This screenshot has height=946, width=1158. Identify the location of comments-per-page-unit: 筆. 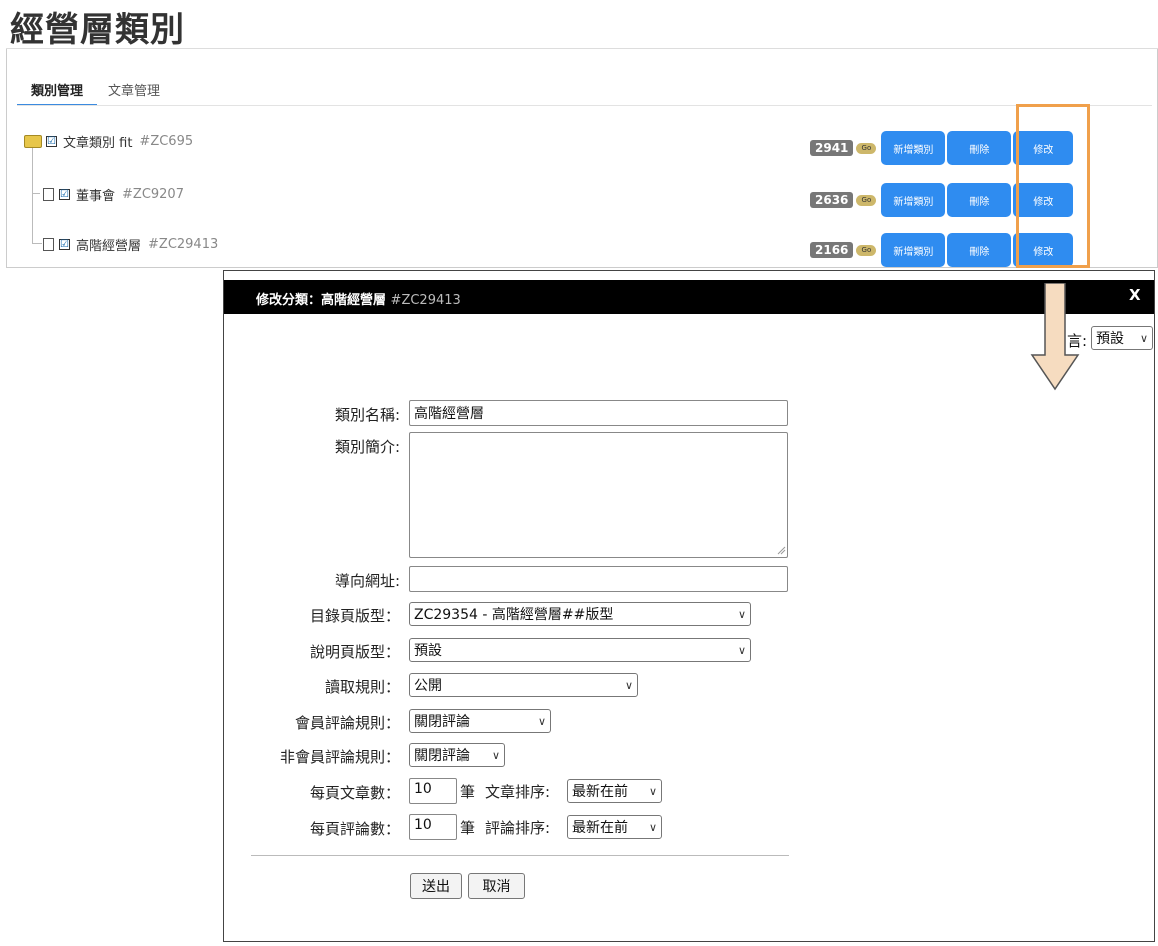
(468, 828).